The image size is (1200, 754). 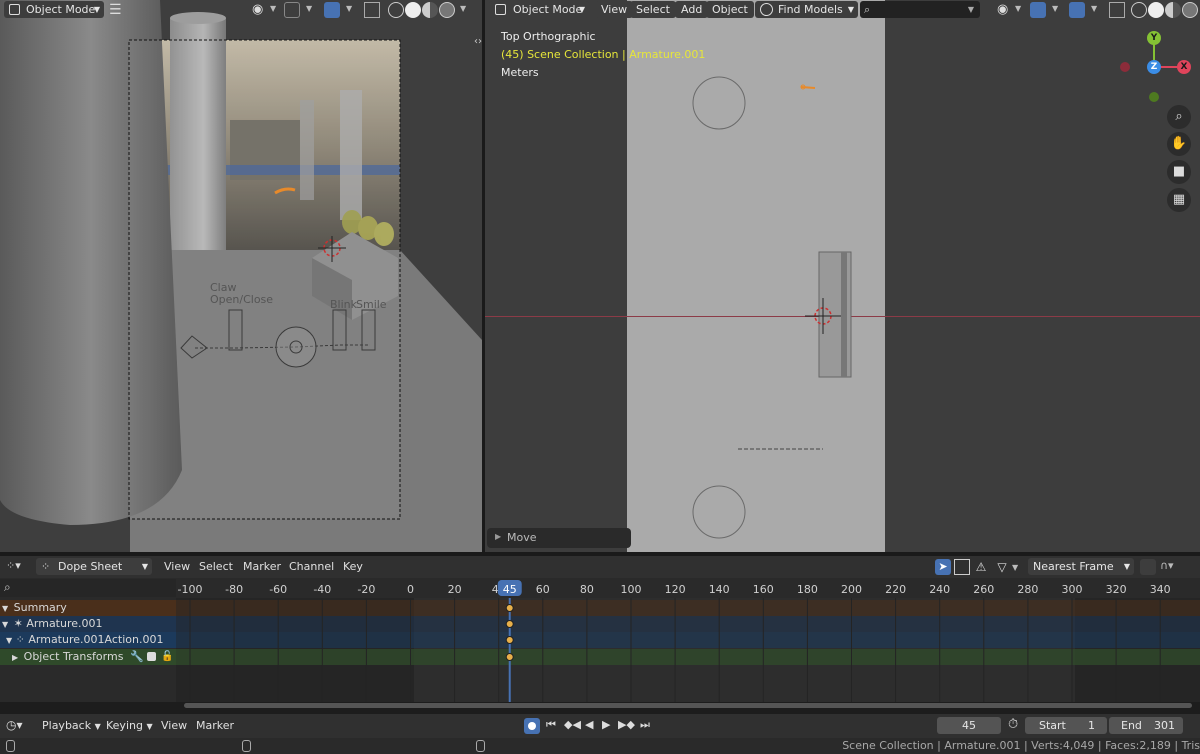 I want to click on dope-view-menu: View, so click(x=177, y=567).